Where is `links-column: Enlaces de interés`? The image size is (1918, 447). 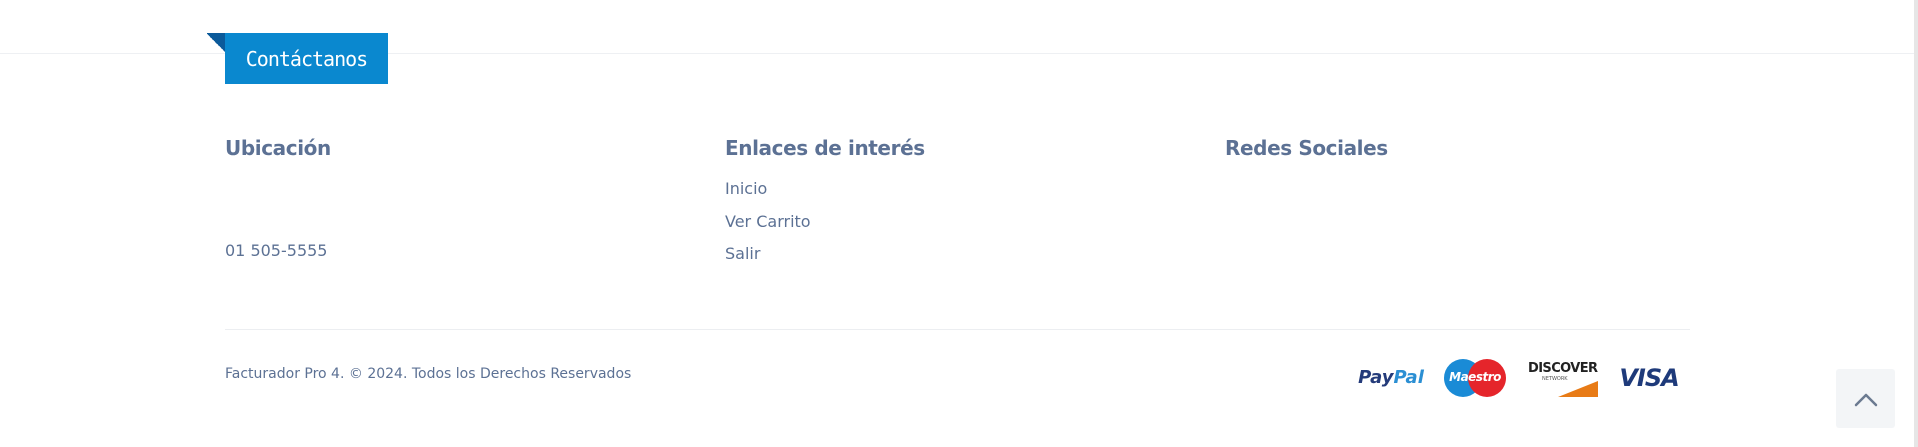 links-column: Enlaces de interés is located at coordinates (825, 148).